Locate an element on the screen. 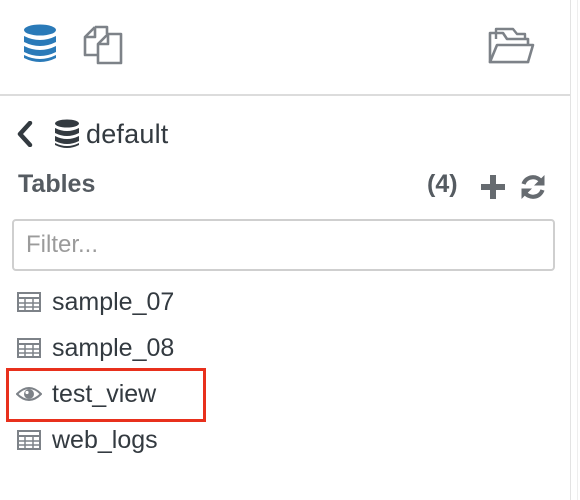 The height and width of the screenshot is (500, 580). table-name: web_logs is located at coordinates (105, 439).